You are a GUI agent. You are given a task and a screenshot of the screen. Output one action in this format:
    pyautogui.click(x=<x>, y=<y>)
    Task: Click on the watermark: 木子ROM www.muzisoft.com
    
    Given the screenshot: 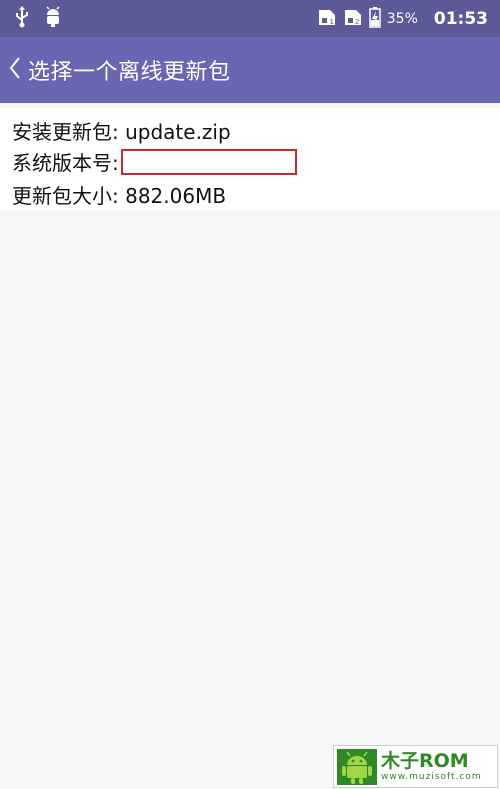 What is the action you would take?
    pyautogui.click(x=415, y=766)
    